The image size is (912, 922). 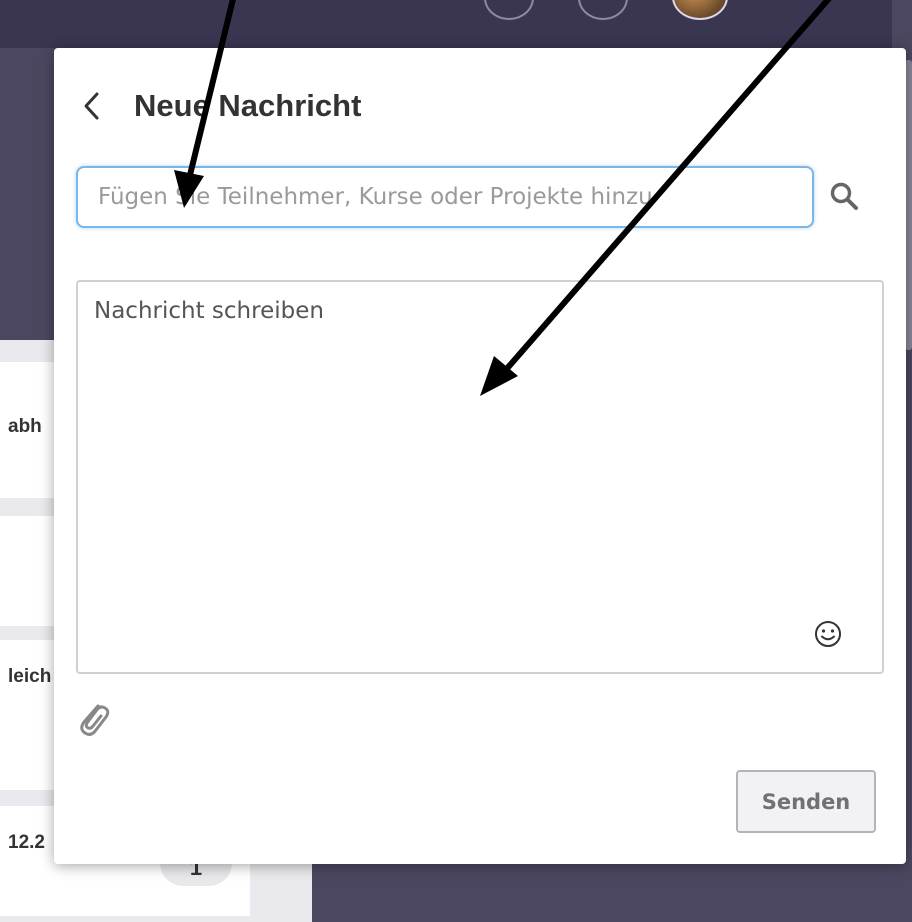 I want to click on dialog-header: Neue Nachricht, so click(x=221, y=106).